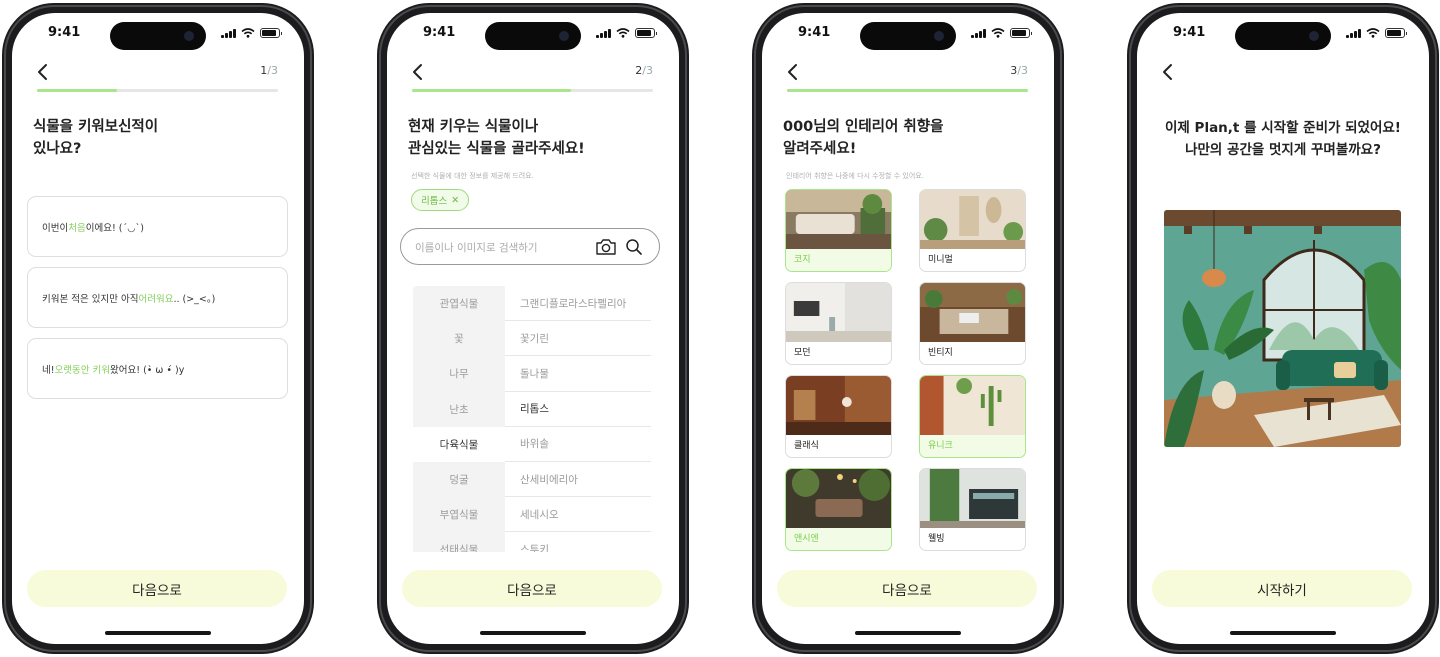  What do you see at coordinates (623, 33) in the screenshot?
I see `wifi-icon` at bounding box center [623, 33].